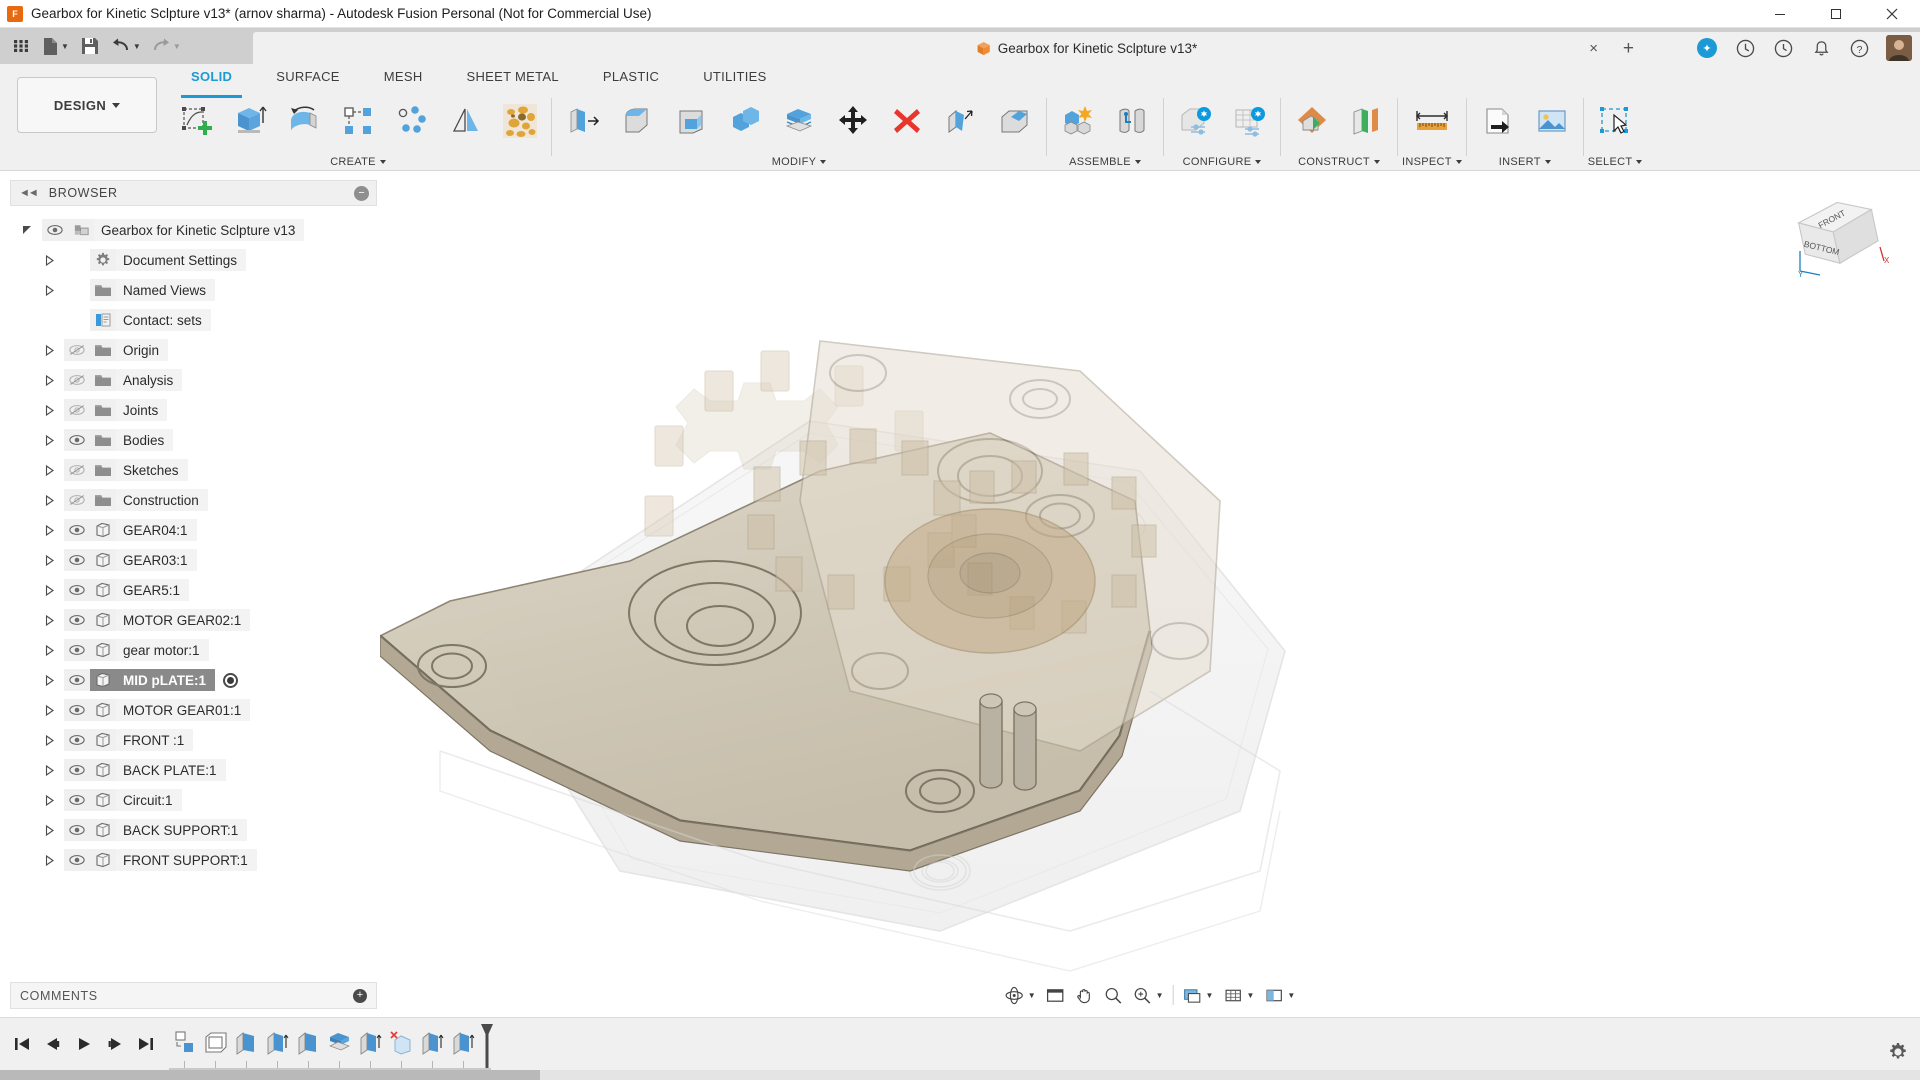  What do you see at coordinates (1552, 121) in the screenshot?
I see `insert-canvas-tool` at bounding box center [1552, 121].